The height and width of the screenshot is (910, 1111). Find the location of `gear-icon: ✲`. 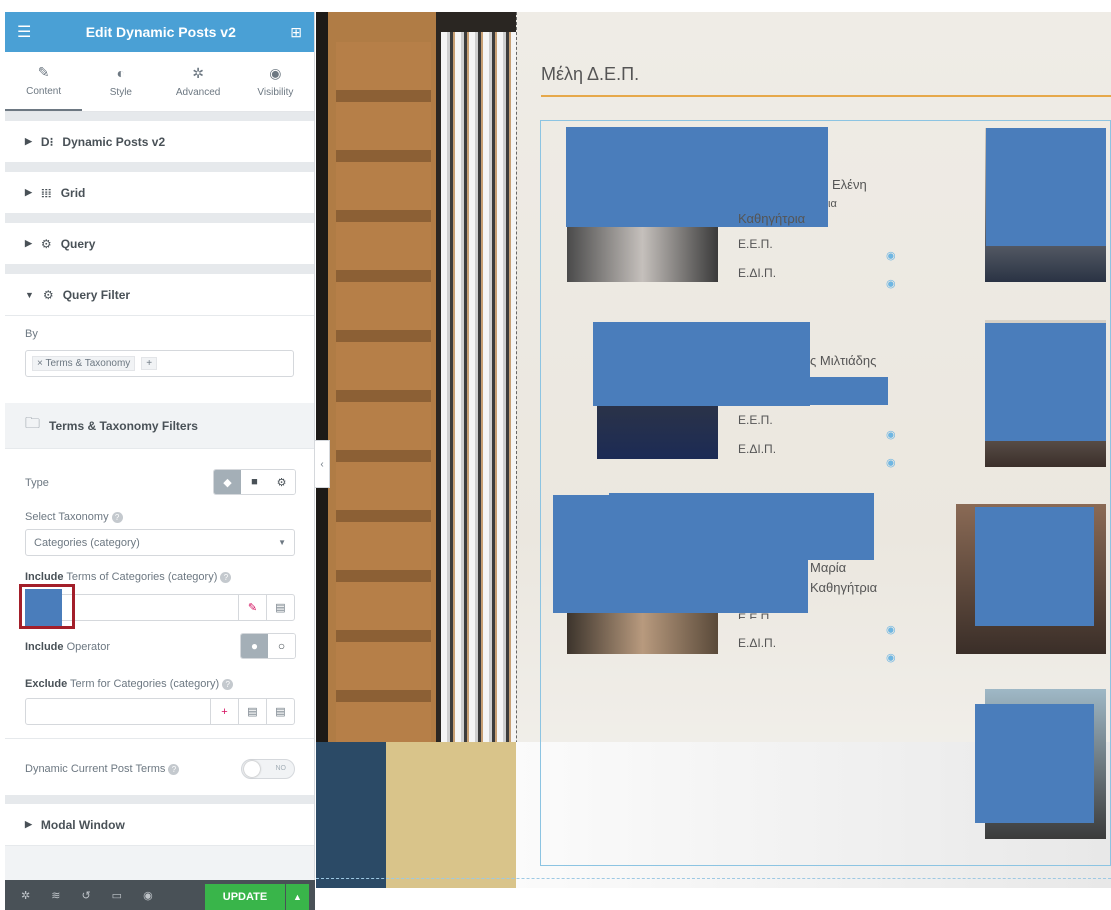

gear-icon: ✲ is located at coordinates (198, 72).